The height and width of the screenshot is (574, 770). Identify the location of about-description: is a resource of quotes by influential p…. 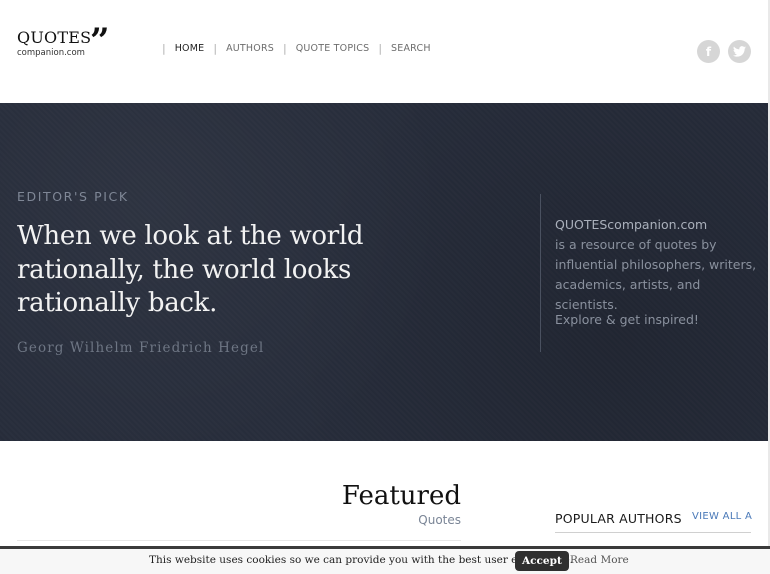
(656, 274).